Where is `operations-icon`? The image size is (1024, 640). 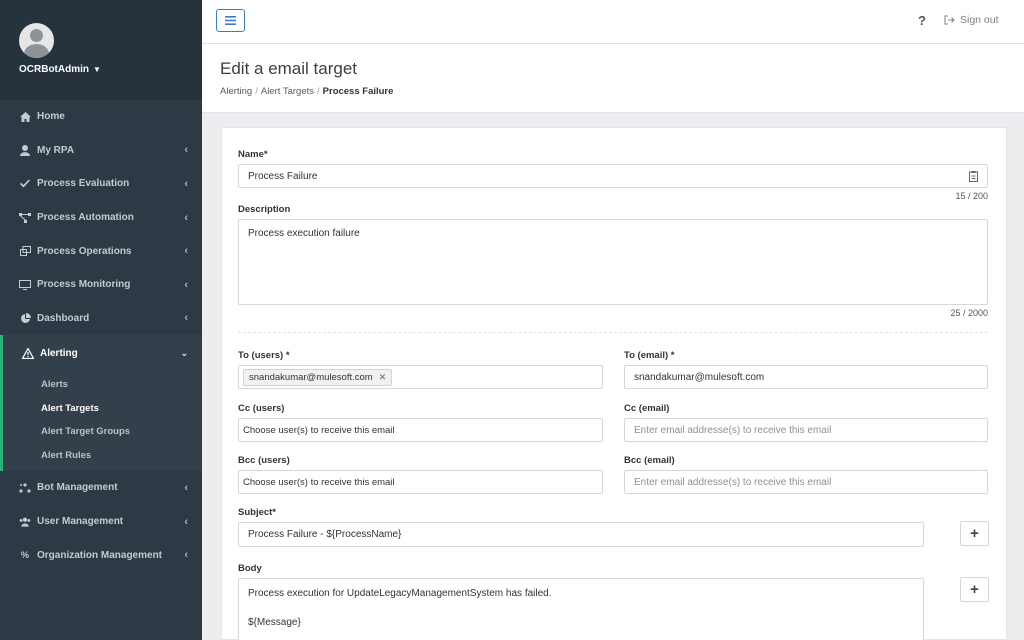 operations-icon is located at coordinates (25, 251).